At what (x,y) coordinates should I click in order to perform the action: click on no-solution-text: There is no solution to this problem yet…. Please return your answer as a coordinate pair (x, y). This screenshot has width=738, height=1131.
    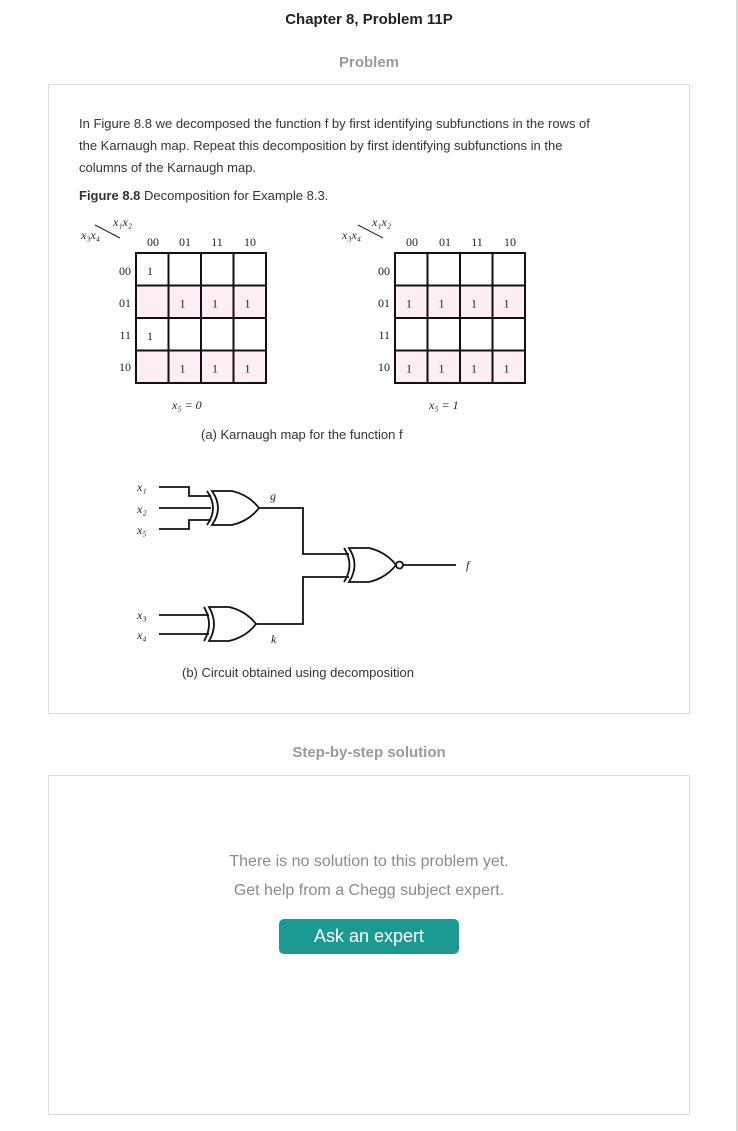
    Looking at the image, I should click on (369, 861).